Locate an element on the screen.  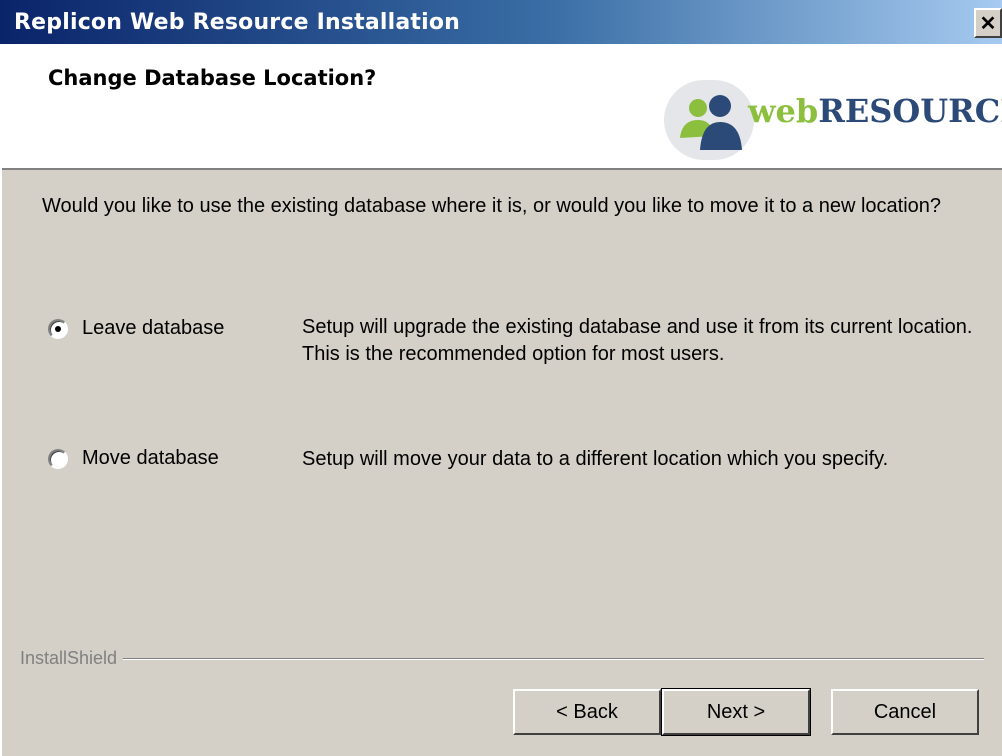
installshield-label: InstallShield is located at coordinates (72, 658).